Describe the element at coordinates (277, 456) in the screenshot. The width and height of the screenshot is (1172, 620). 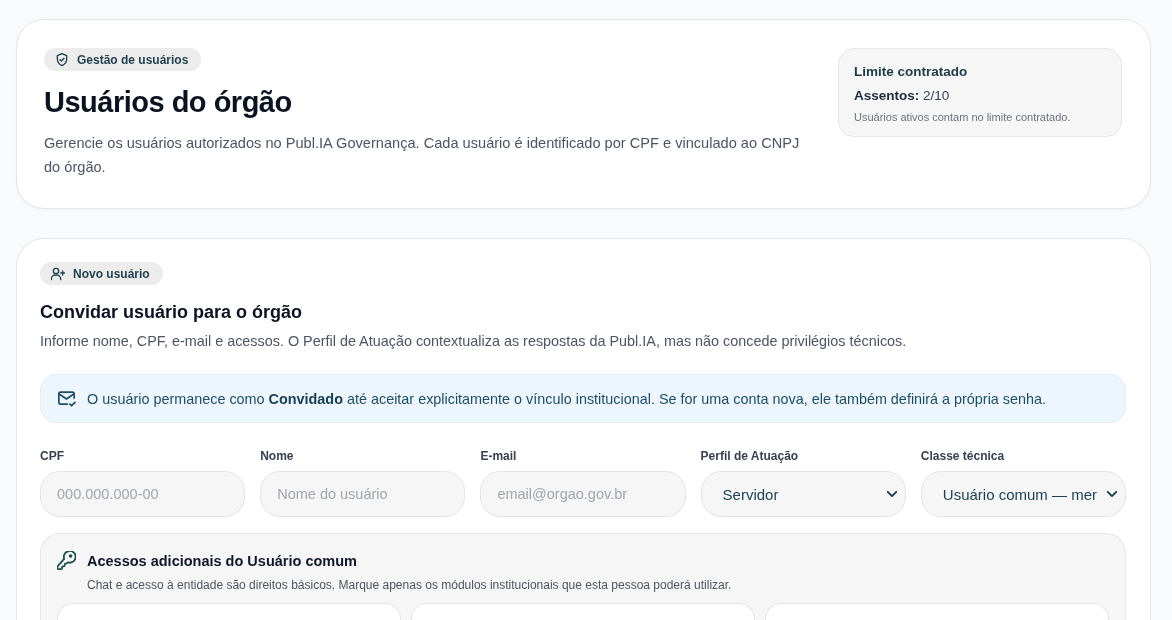
I see `field-label: Nome` at that location.